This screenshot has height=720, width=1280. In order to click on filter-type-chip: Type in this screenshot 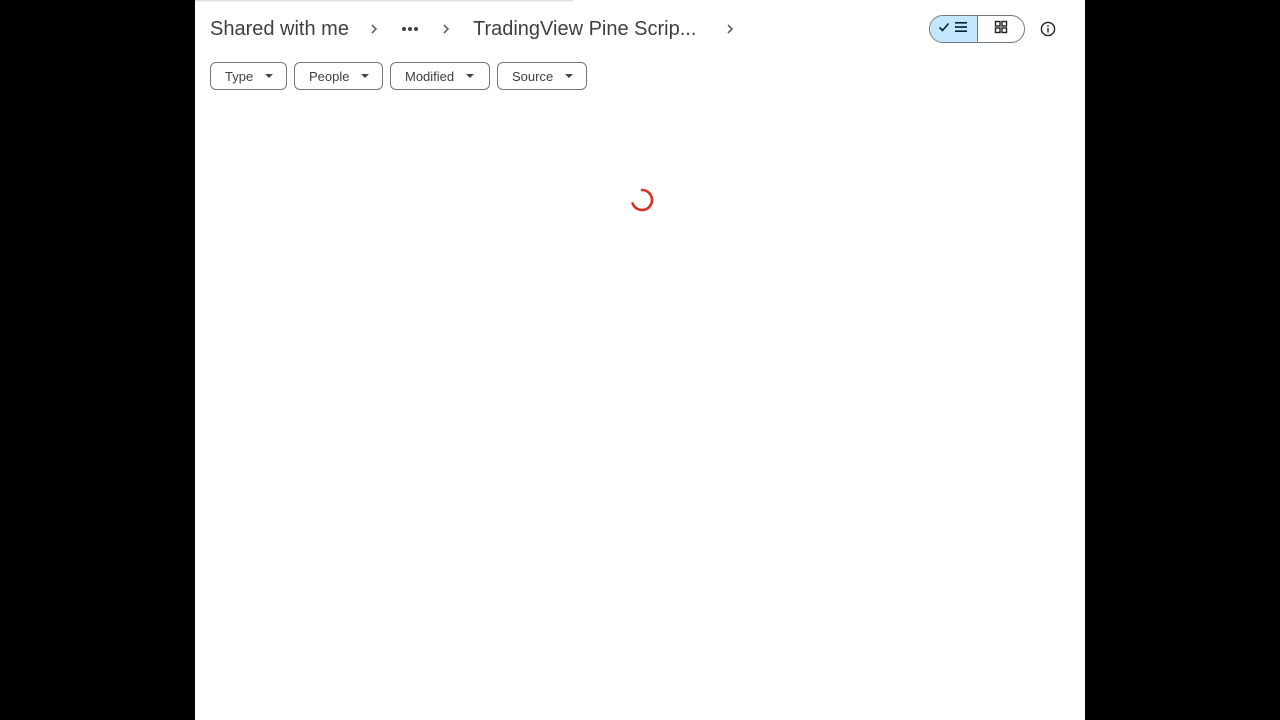, I will do `click(248, 76)`.